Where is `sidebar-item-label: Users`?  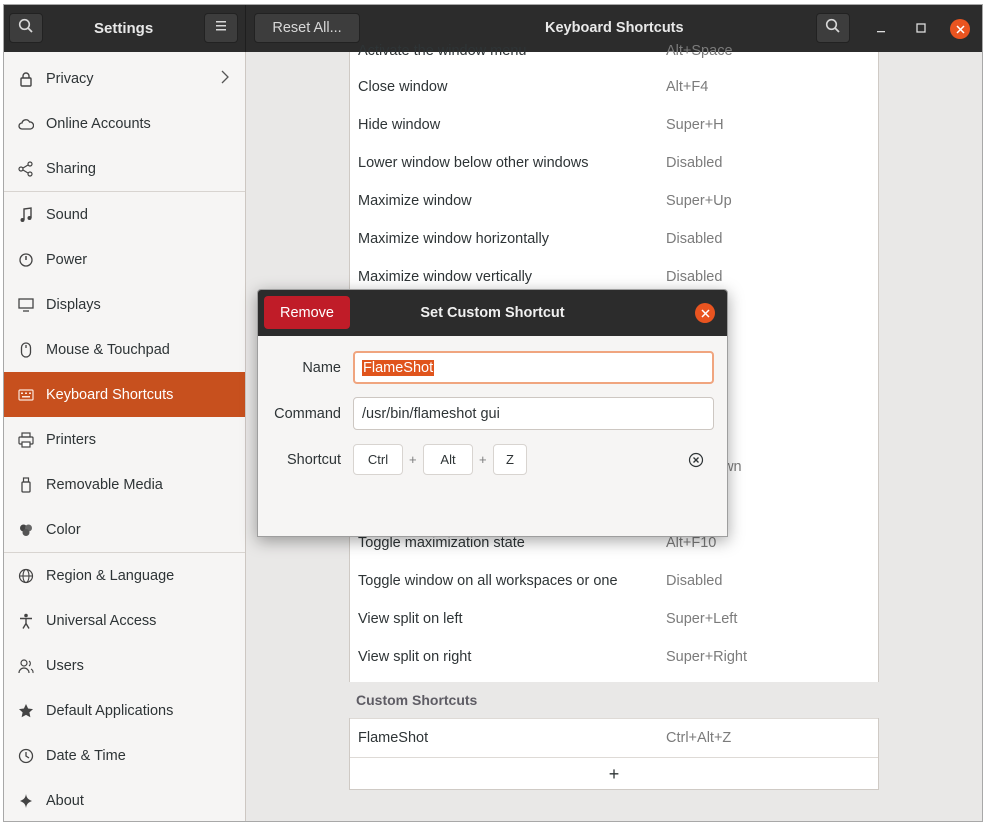
sidebar-item-label: Users is located at coordinates (65, 665).